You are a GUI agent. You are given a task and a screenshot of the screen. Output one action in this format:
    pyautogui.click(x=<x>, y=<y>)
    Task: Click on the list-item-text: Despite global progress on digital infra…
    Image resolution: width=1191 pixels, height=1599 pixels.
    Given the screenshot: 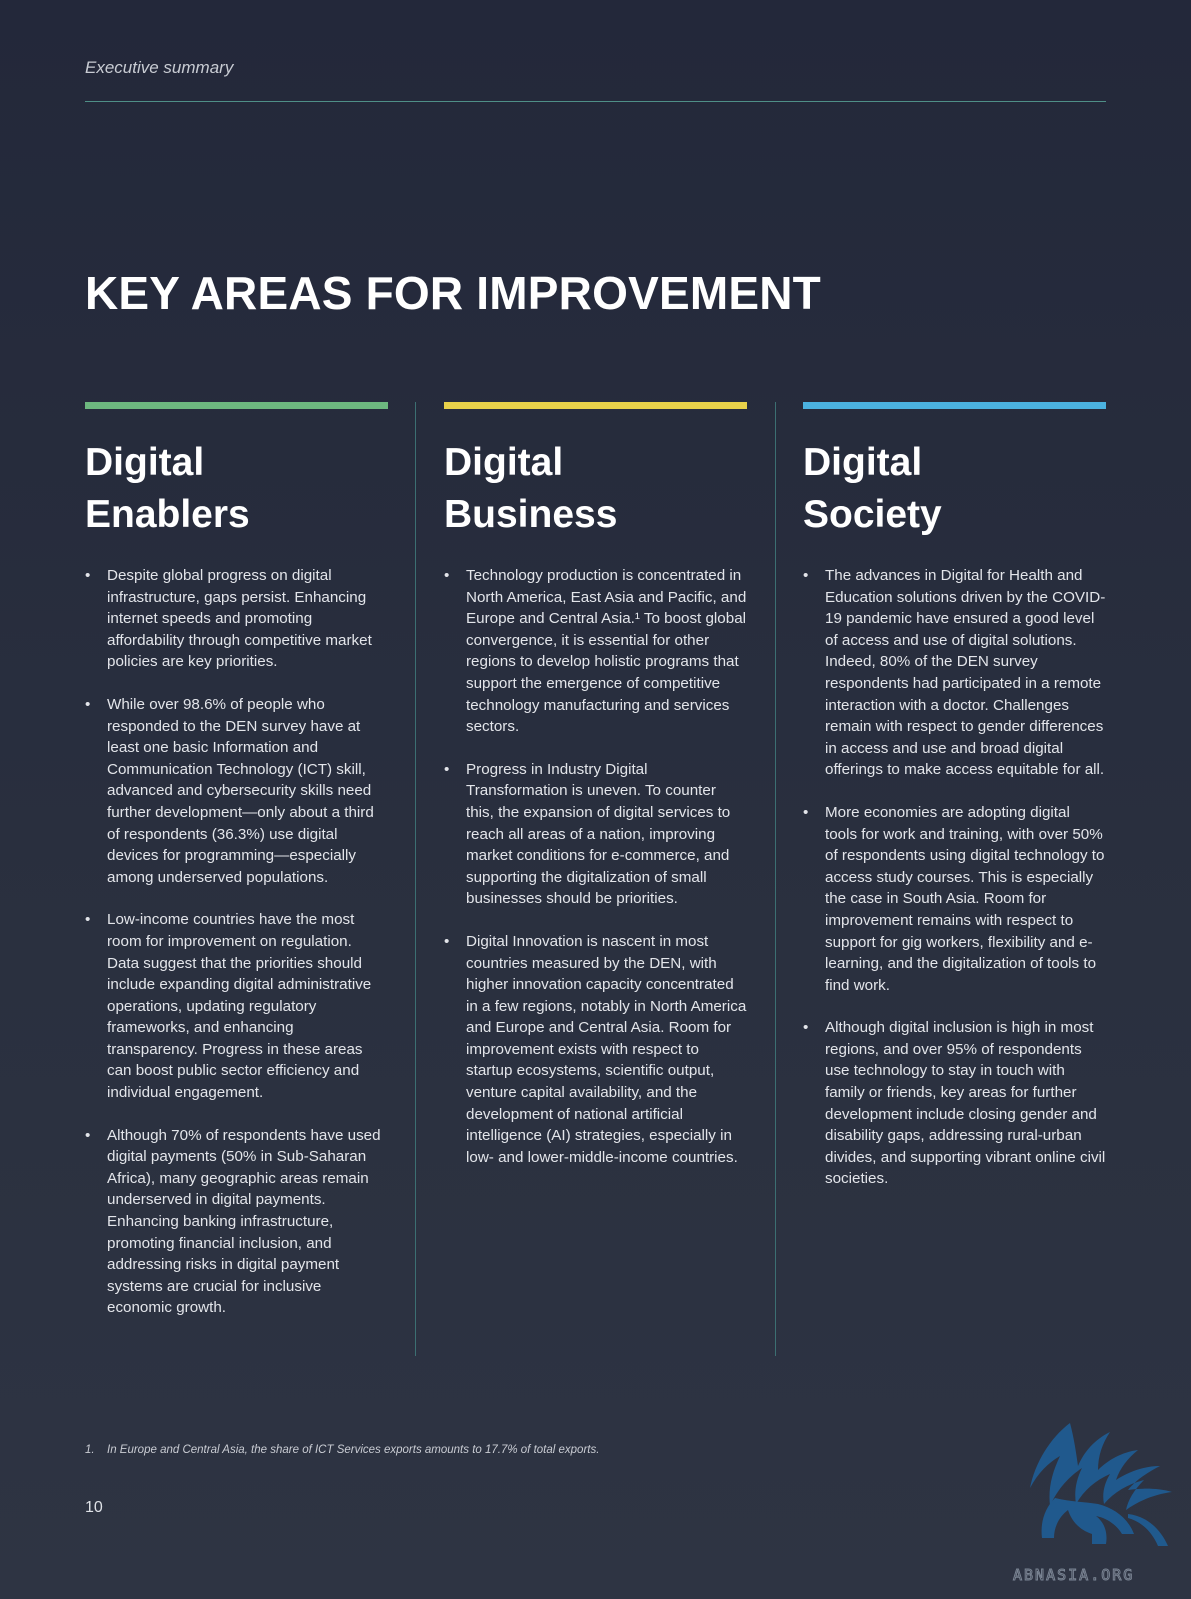 What is the action you would take?
    pyautogui.click(x=239, y=619)
    